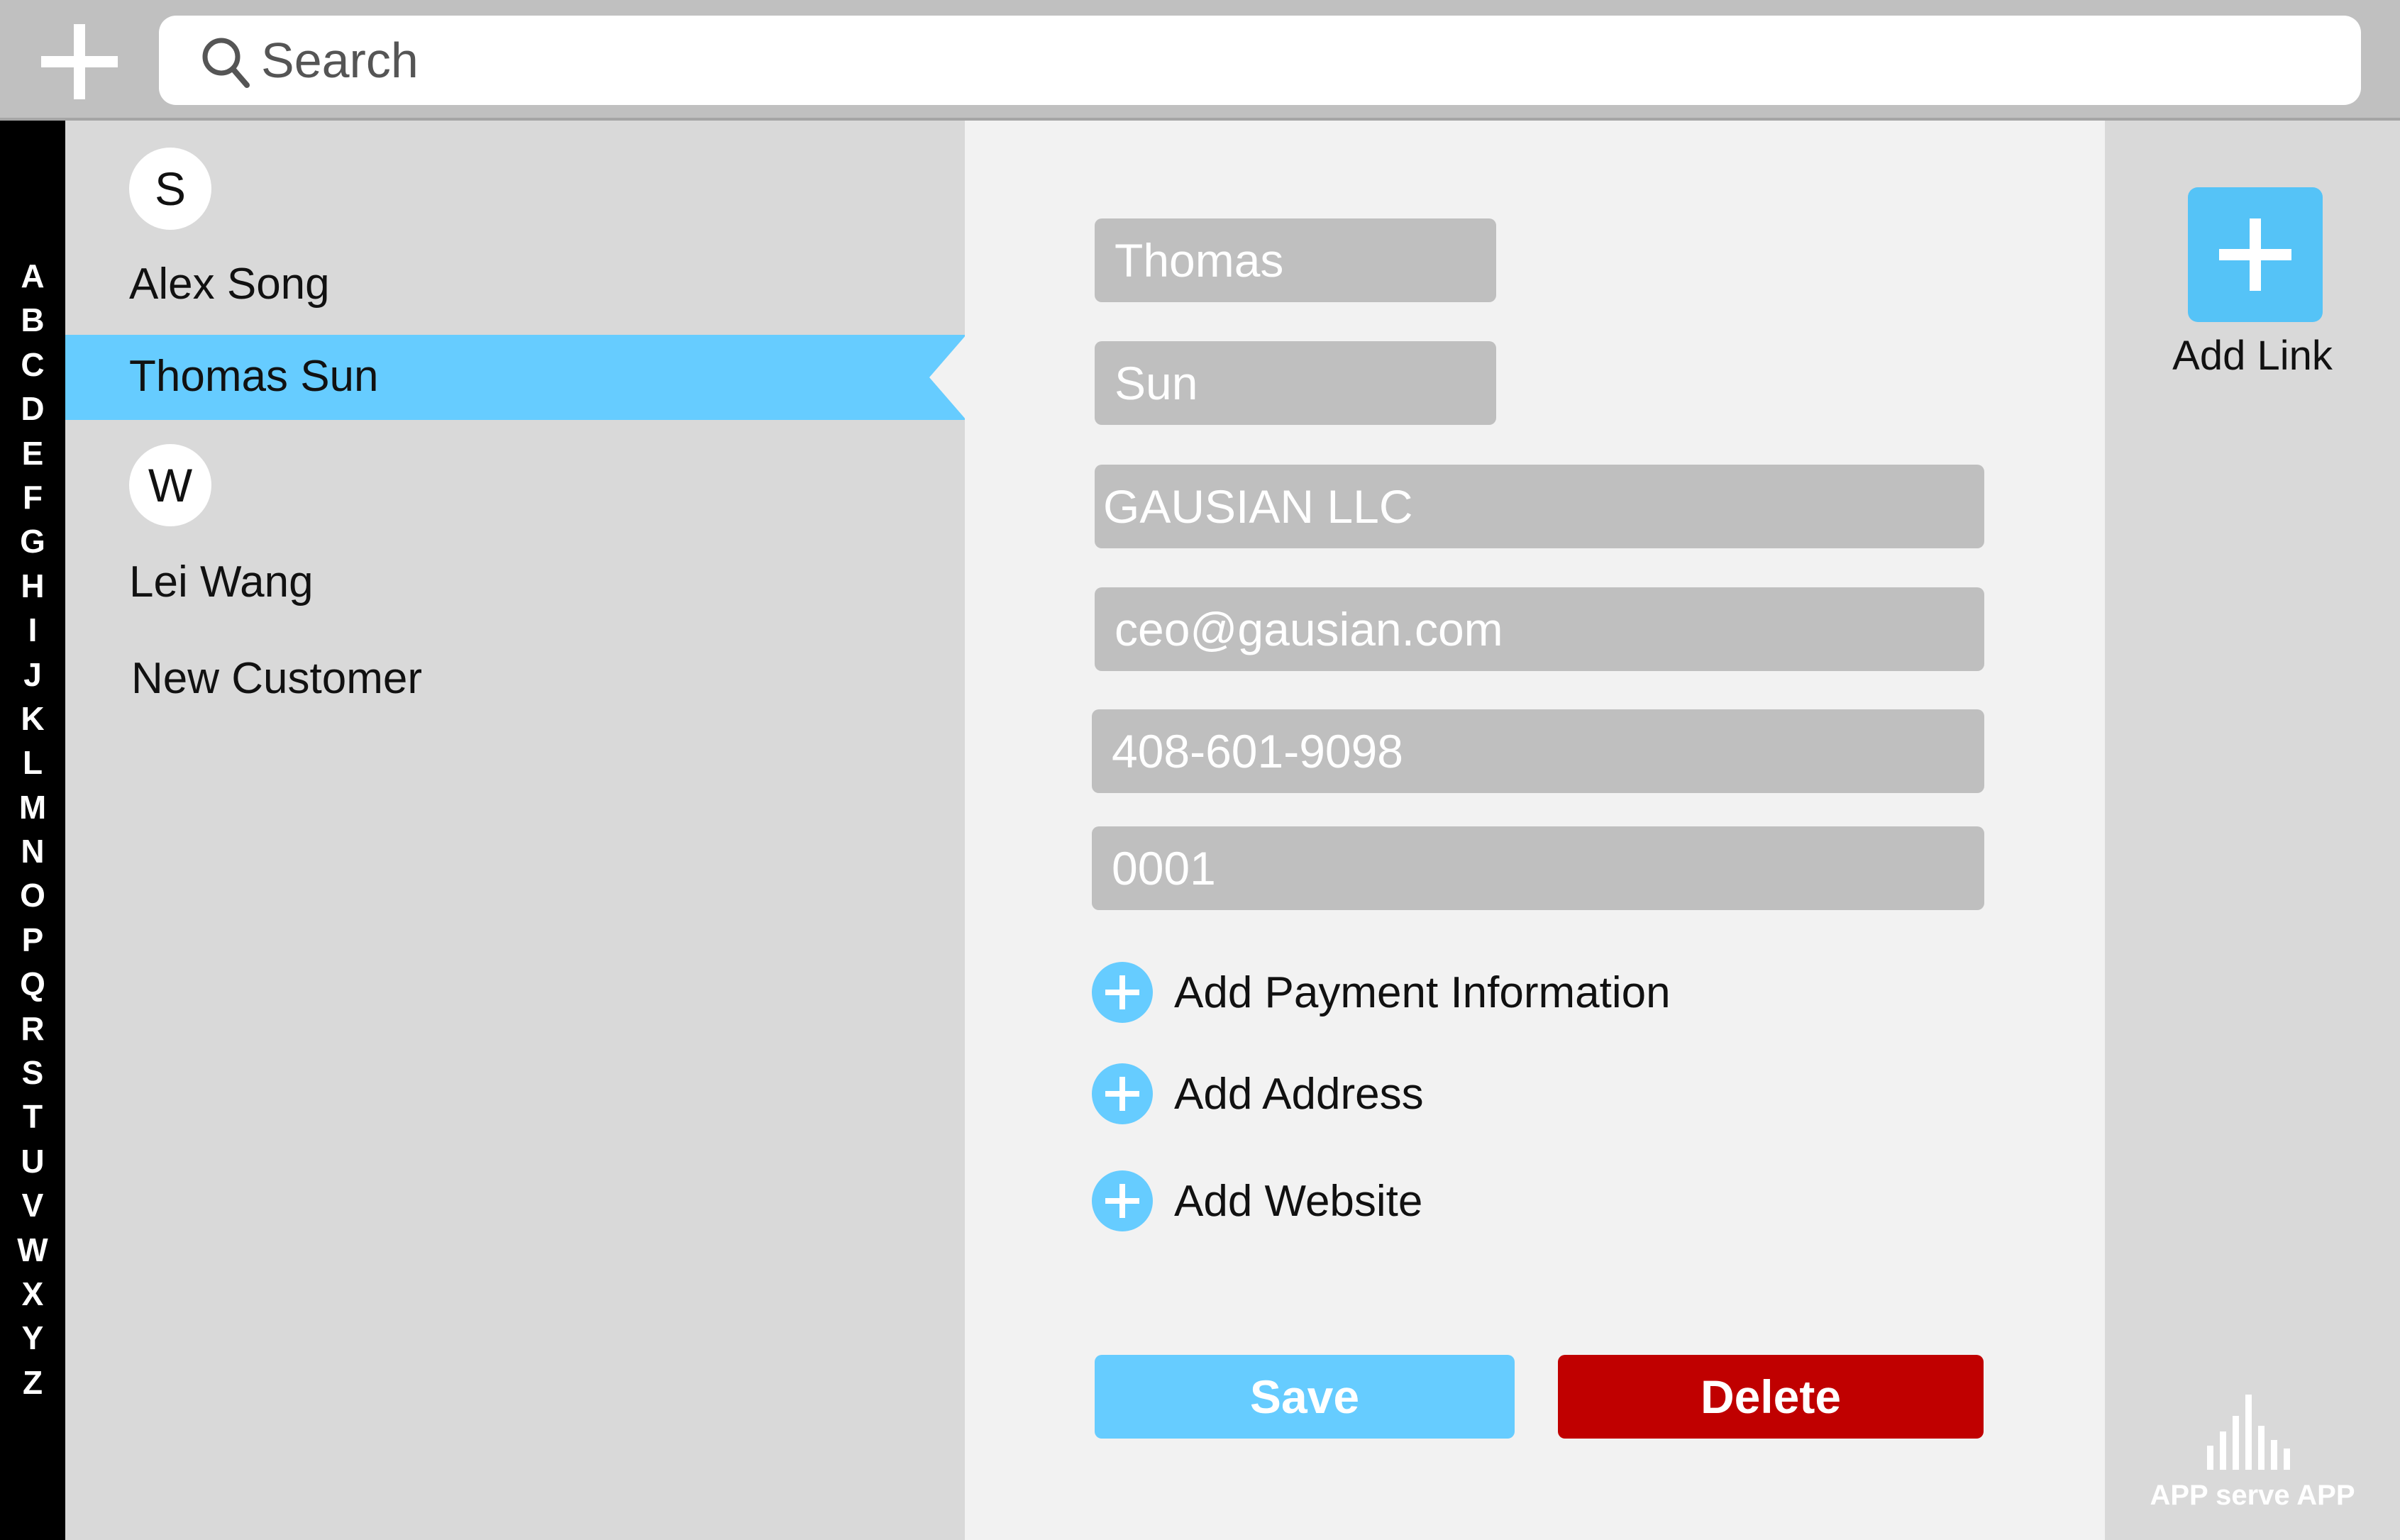 The width and height of the screenshot is (2400, 1540). What do you see at coordinates (2253, 356) in the screenshot?
I see `add-link-label: Add Link` at bounding box center [2253, 356].